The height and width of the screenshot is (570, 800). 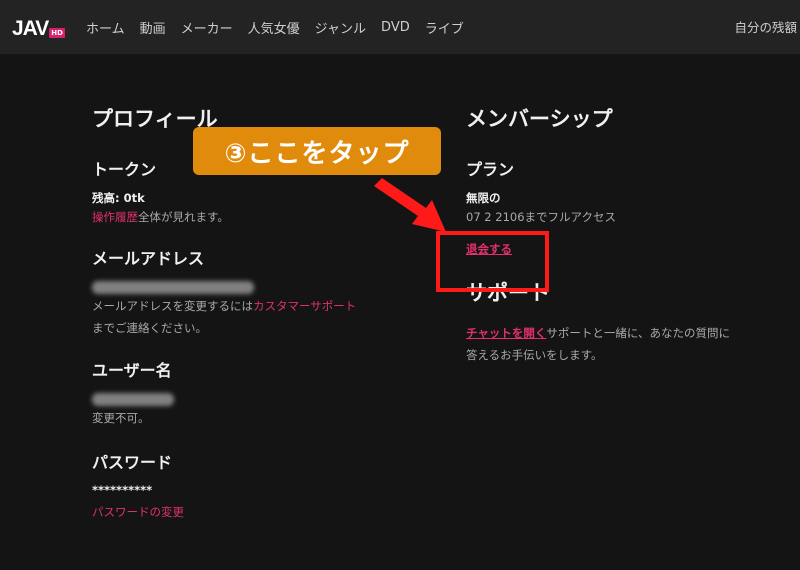 What do you see at coordinates (105, 27) in the screenshot?
I see `nav-item-home: ホーム` at bounding box center [105, 27].